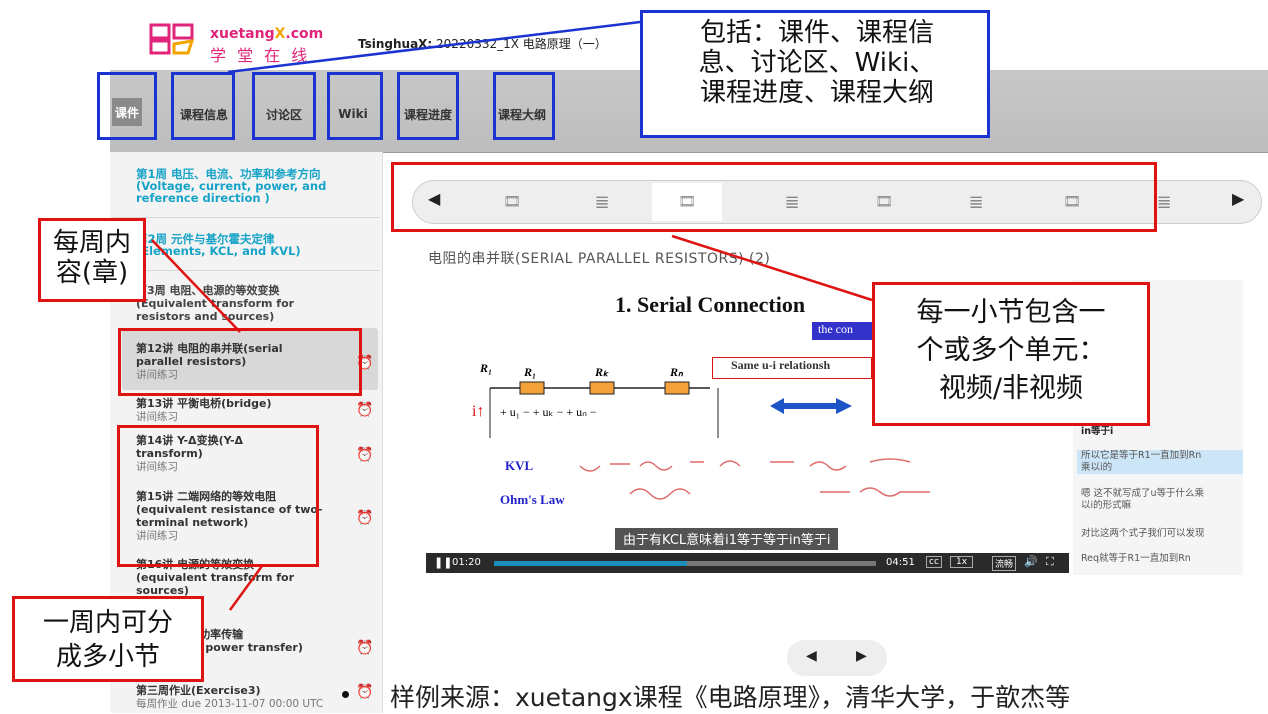  What do you see at coordinates (846, 331) in the screenshot?
I see `slide-tag: the con` at bounding box center [846, 331].